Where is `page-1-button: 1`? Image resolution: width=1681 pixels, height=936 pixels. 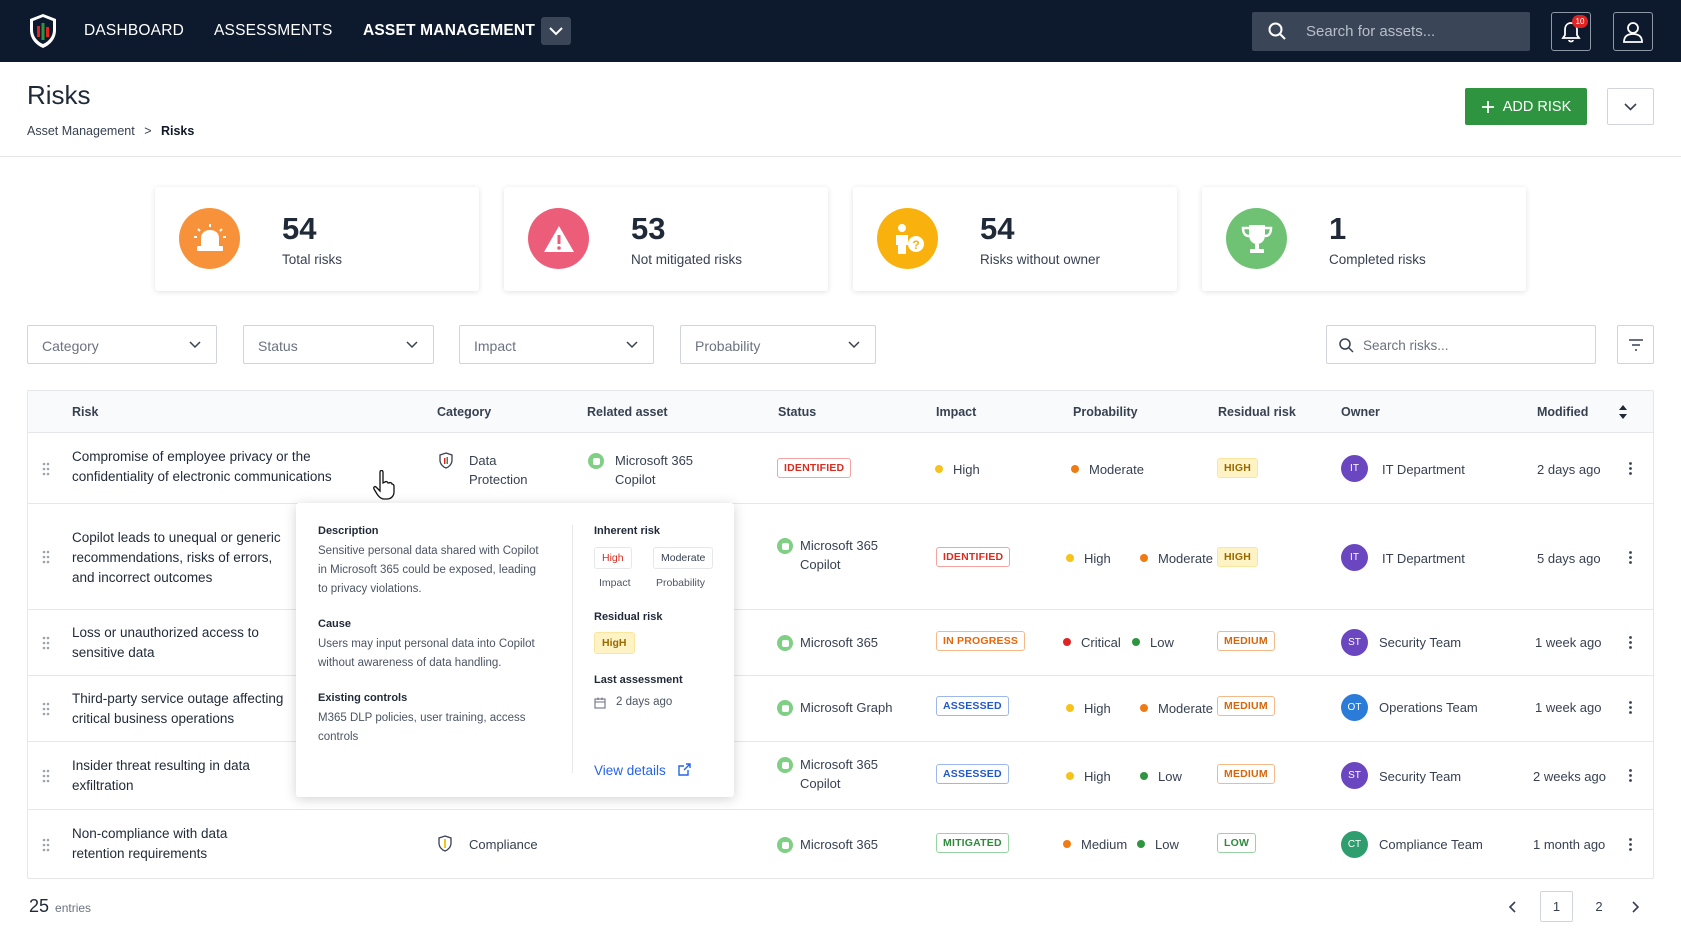 page-1-button: 1 is located at coordinates (1556, 906).